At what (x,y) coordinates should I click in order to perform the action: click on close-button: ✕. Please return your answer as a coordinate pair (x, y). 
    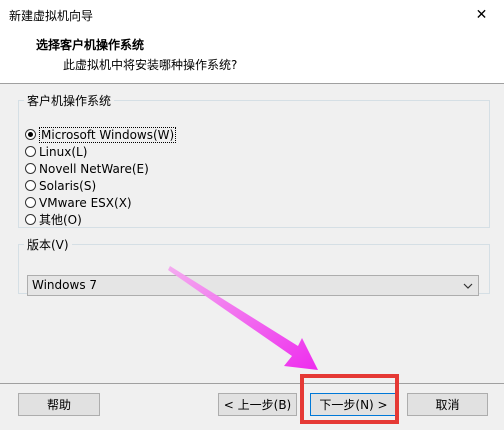
    Looking at the image, I should click on (481, 14).